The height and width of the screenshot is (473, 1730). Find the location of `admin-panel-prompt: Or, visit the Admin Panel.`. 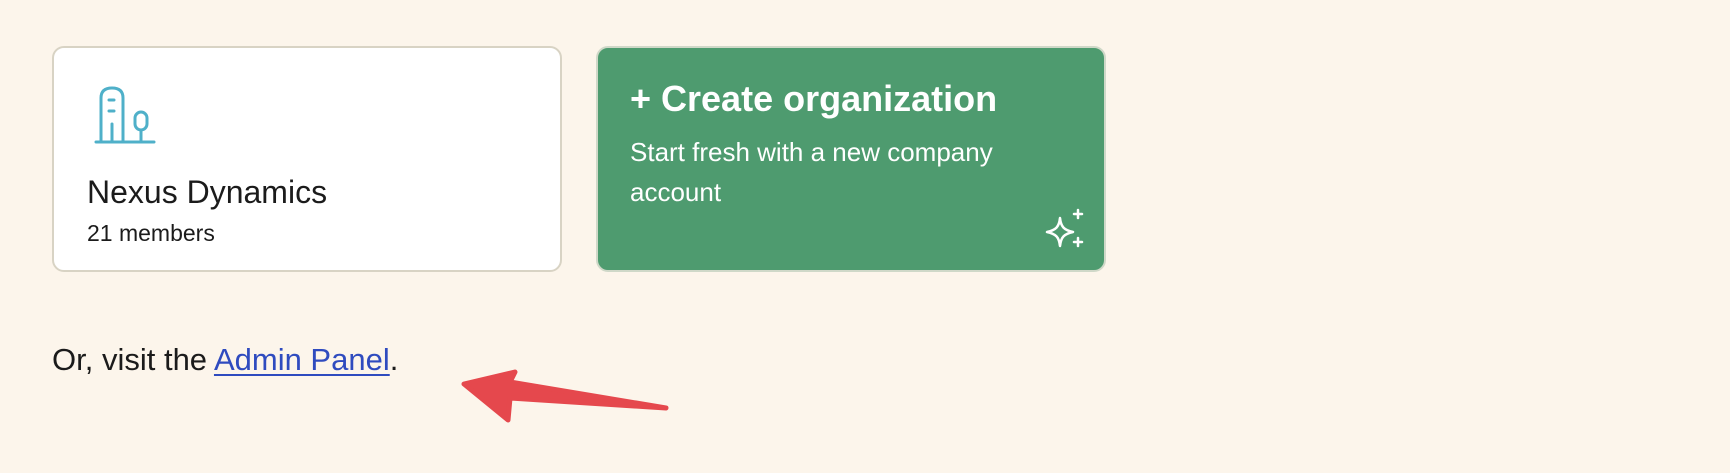

admin-panel-prompt: Or, visit the Admin Panel. is located at coordinates (225, 360).